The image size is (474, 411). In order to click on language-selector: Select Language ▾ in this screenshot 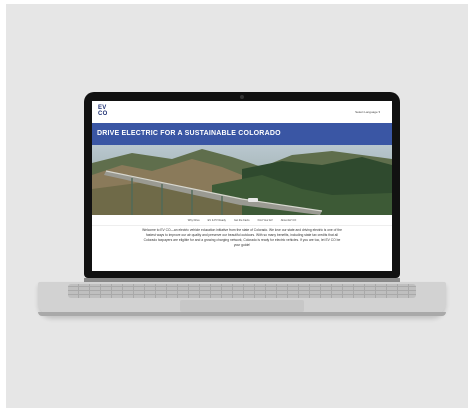, I will do `click(367, 112)`.